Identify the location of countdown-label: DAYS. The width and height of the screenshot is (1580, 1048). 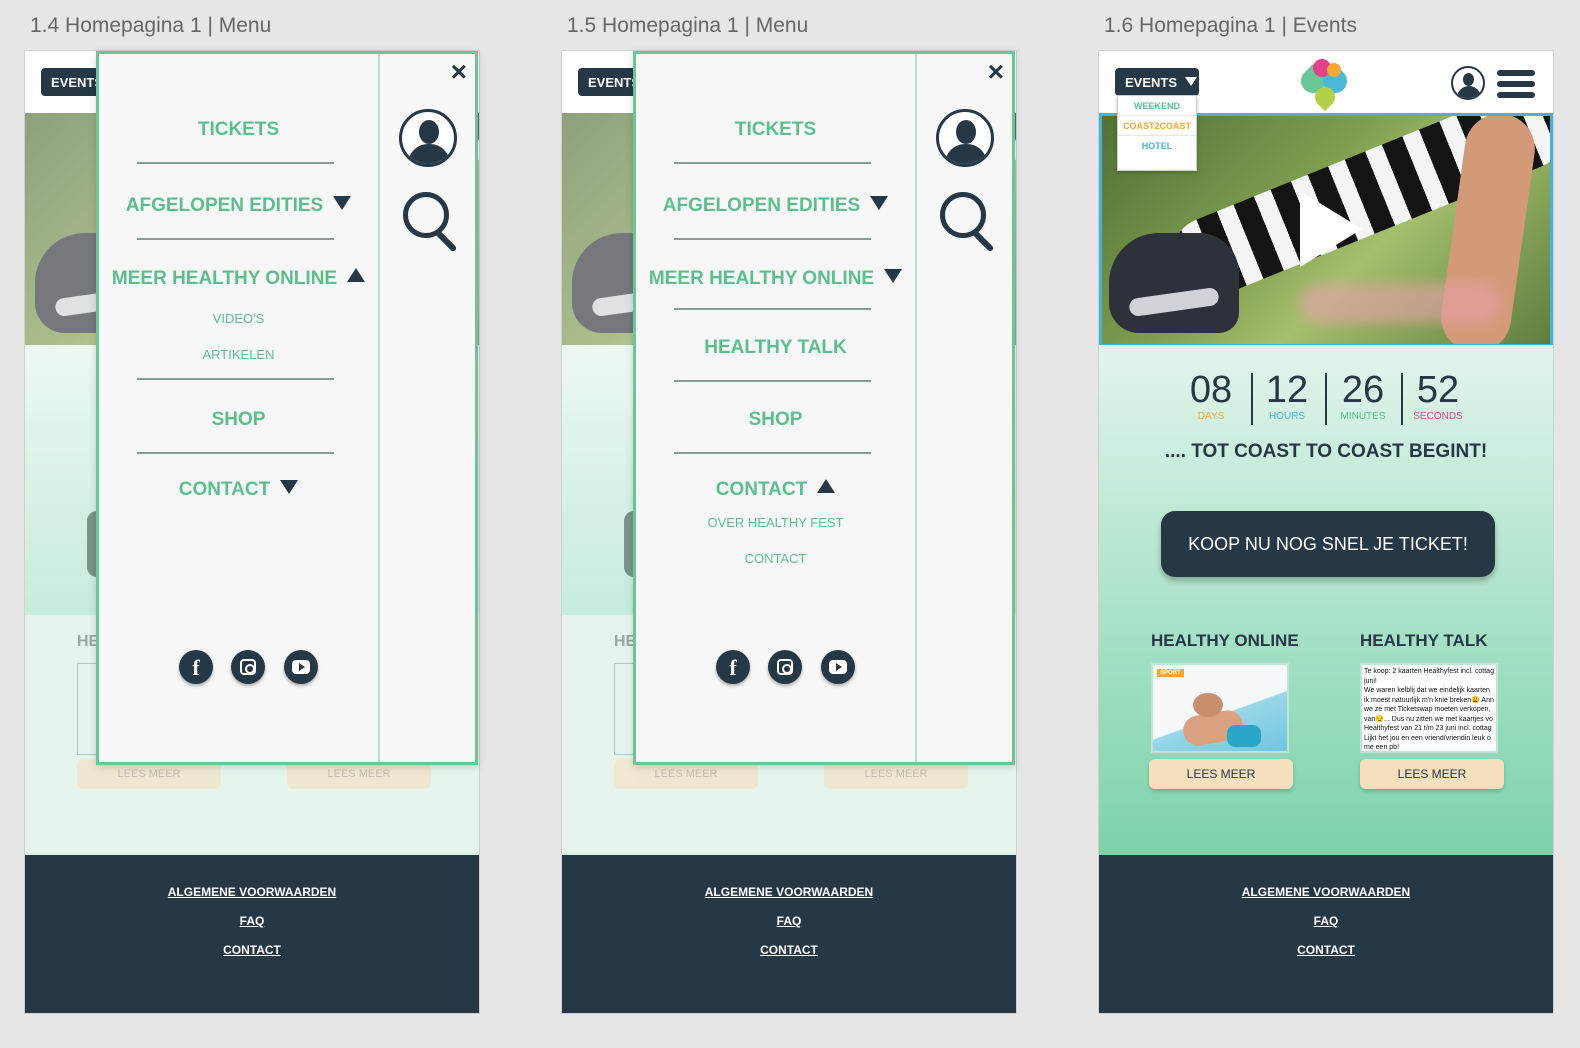
(1211, 416).